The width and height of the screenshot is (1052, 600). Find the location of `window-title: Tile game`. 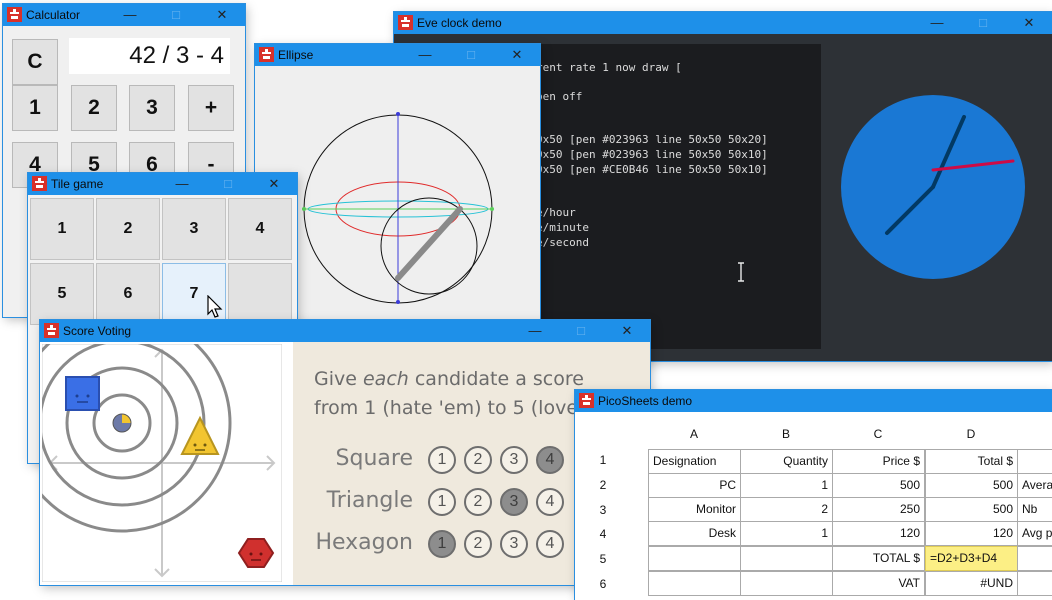

window-title: Tile game is located at coordinates (77, 184).